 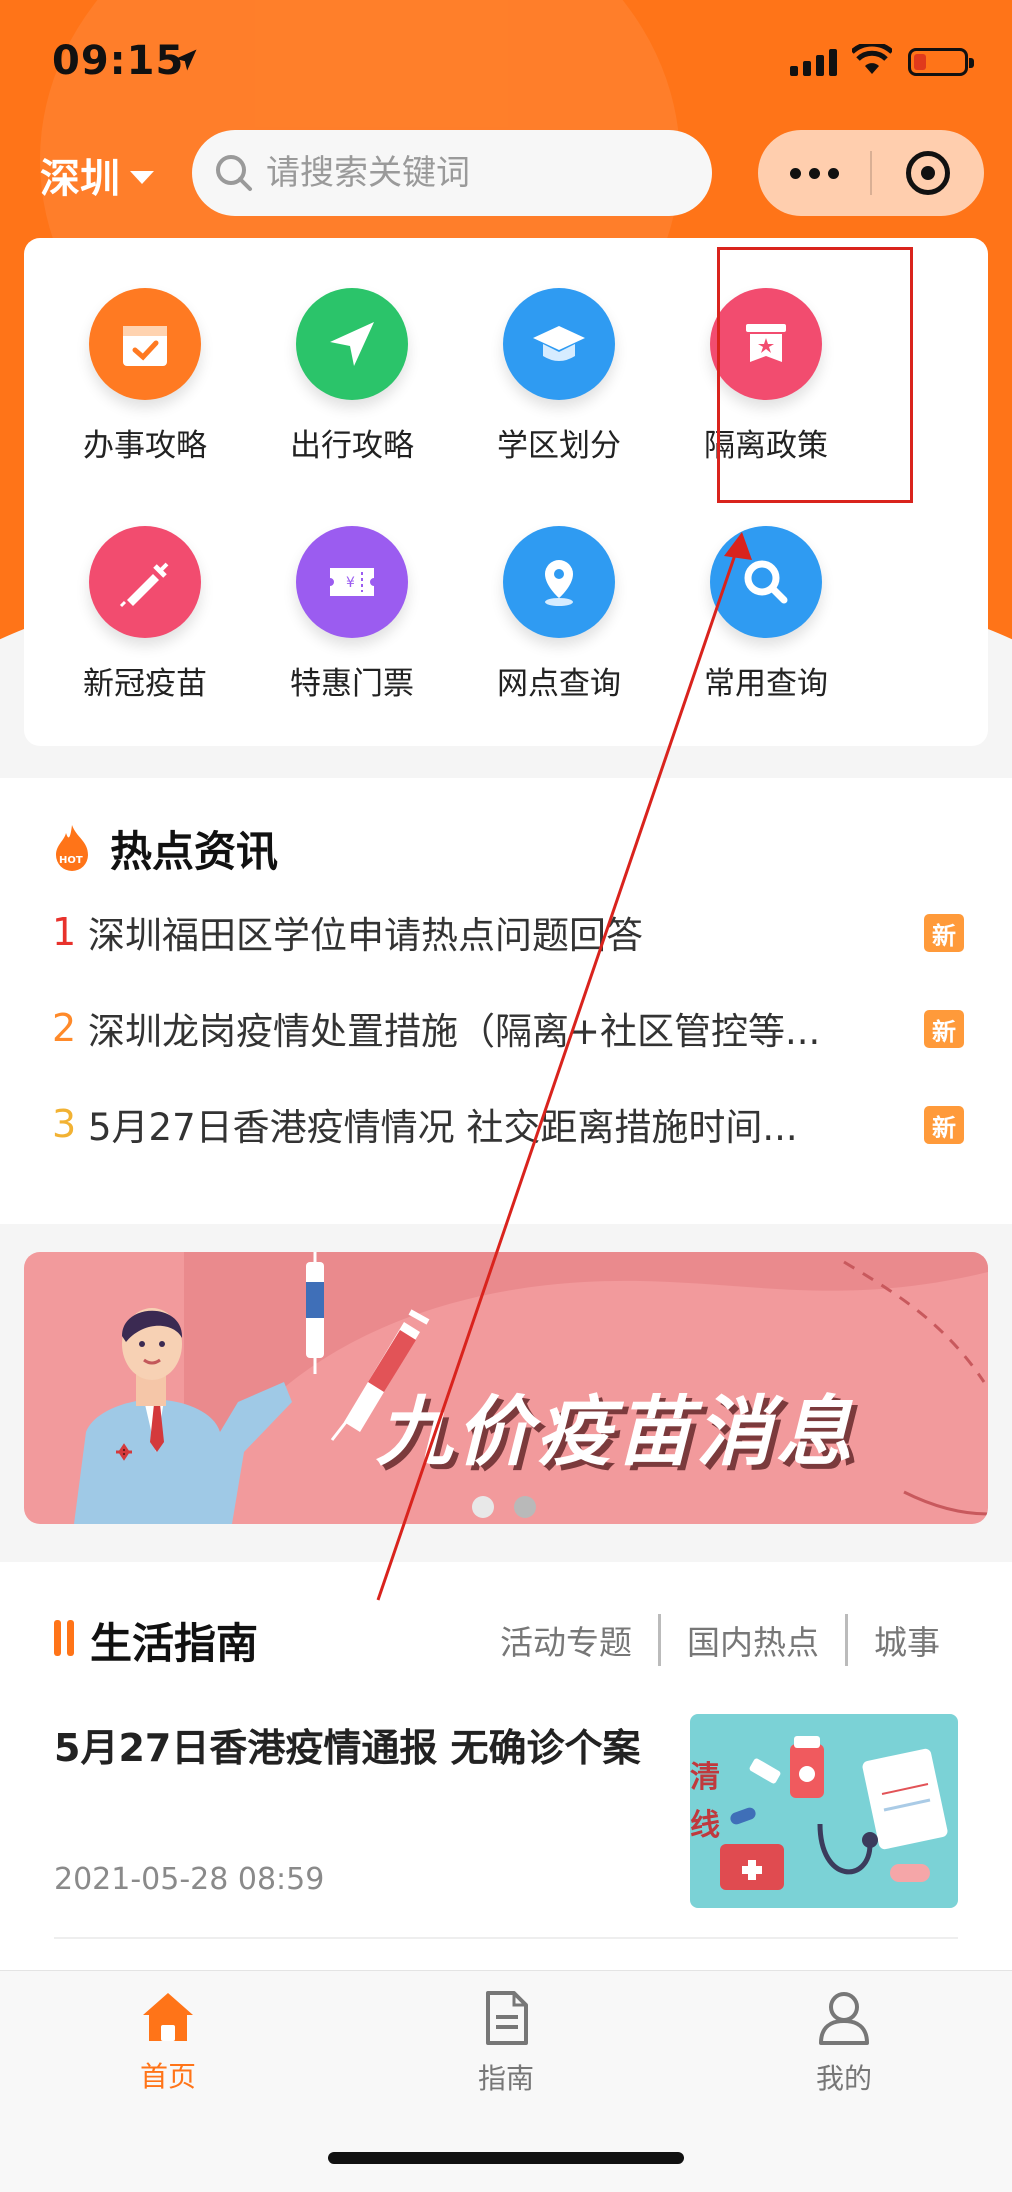 What do you see at coordinates (142, 177) in the screenshot?
I see `caret-down-icon` at bounding box center [142, 177].